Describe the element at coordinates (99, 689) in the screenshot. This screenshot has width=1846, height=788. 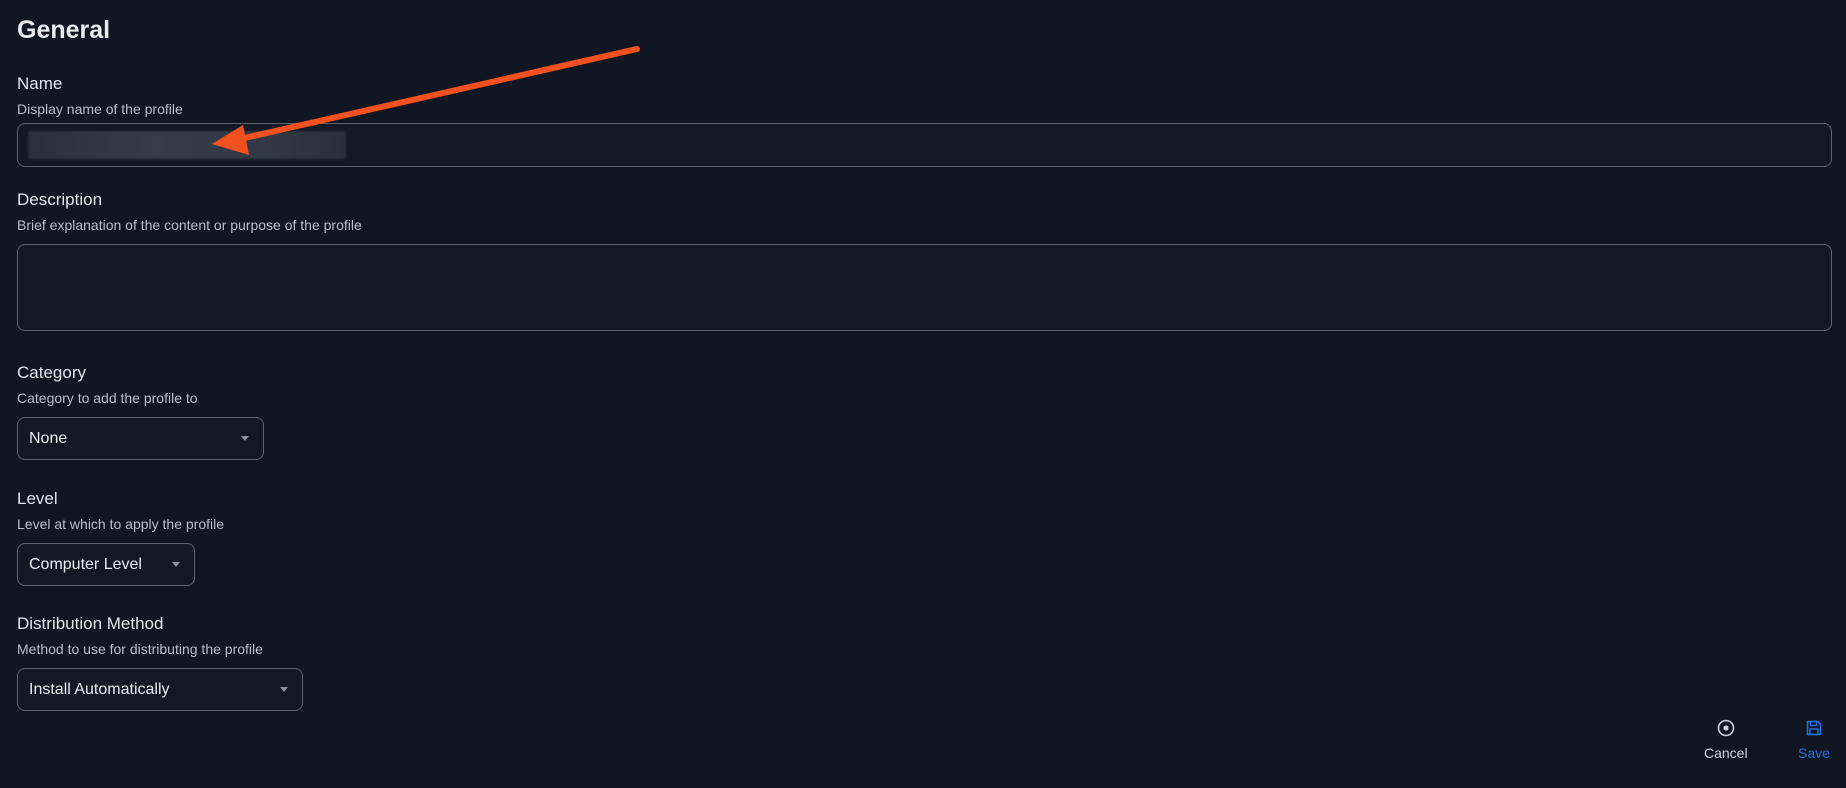
I see `distribution-selected-value: Install Automatically` at that location.